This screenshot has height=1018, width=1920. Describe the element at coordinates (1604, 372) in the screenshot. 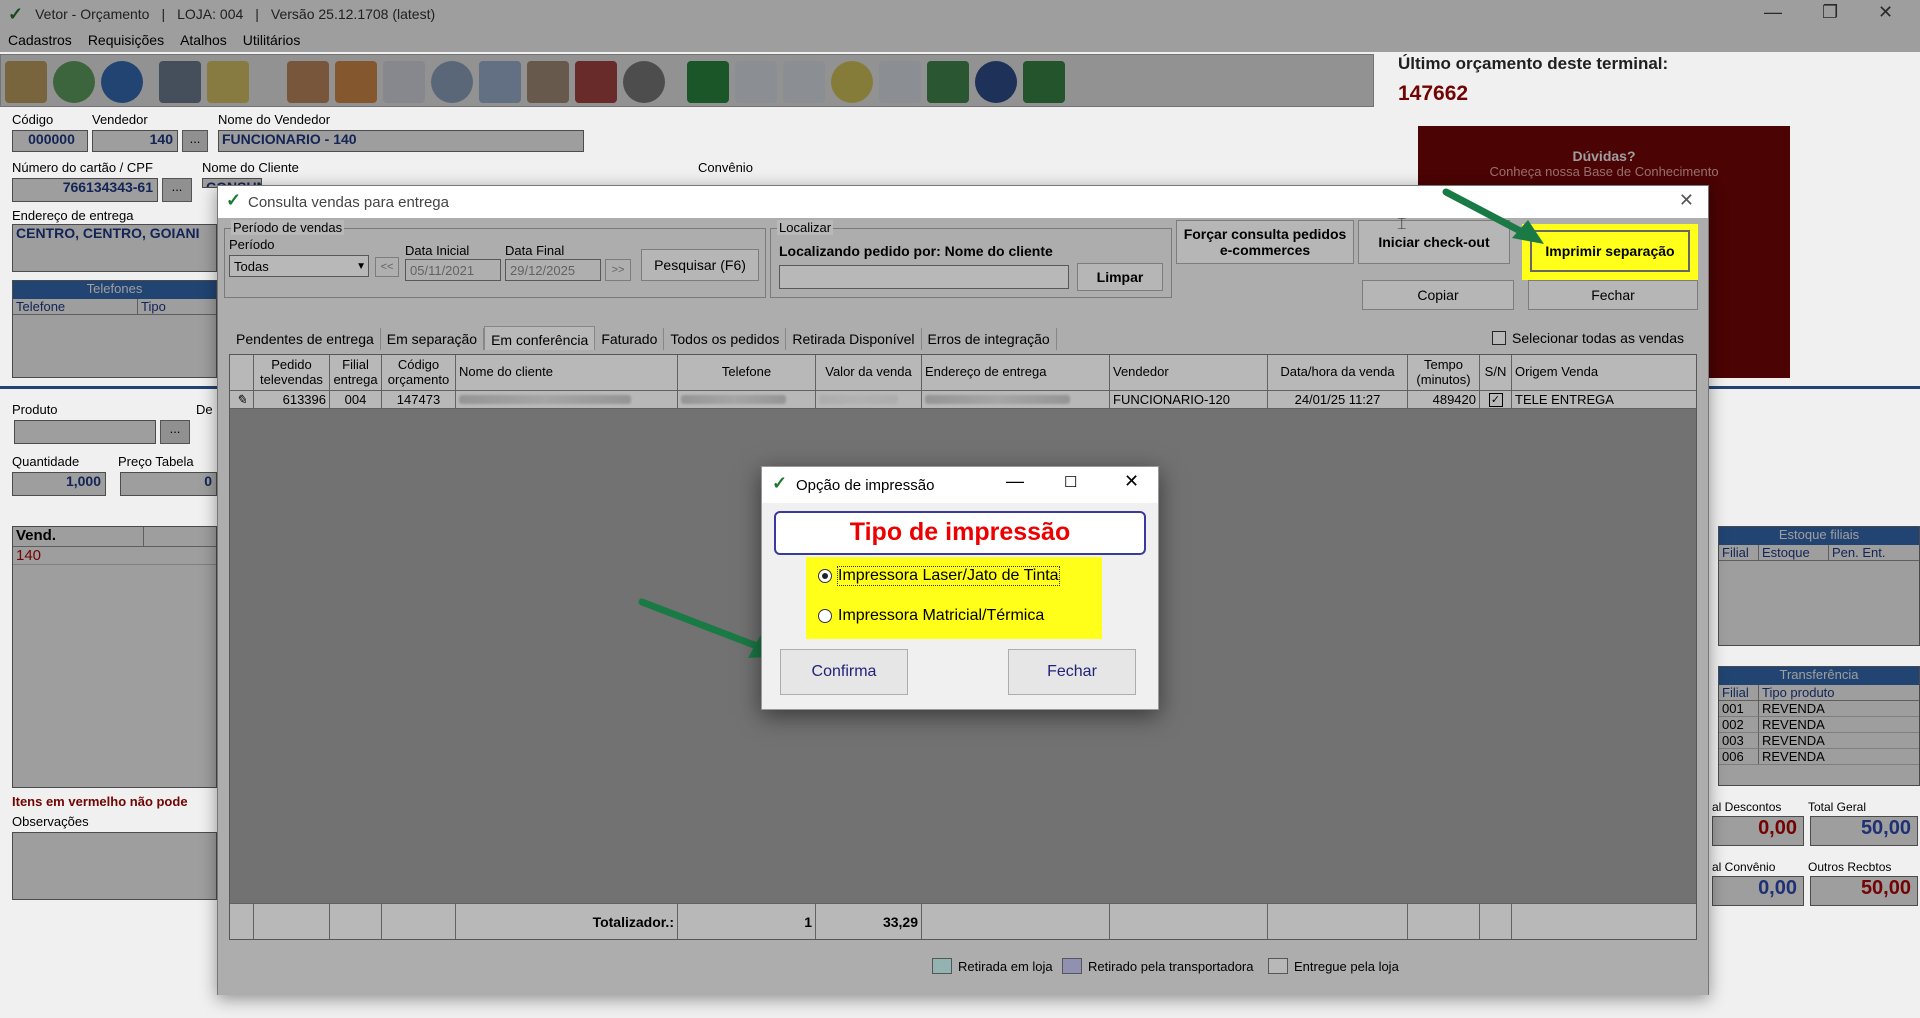

I see `col-origem: Origem Venda` at that location.